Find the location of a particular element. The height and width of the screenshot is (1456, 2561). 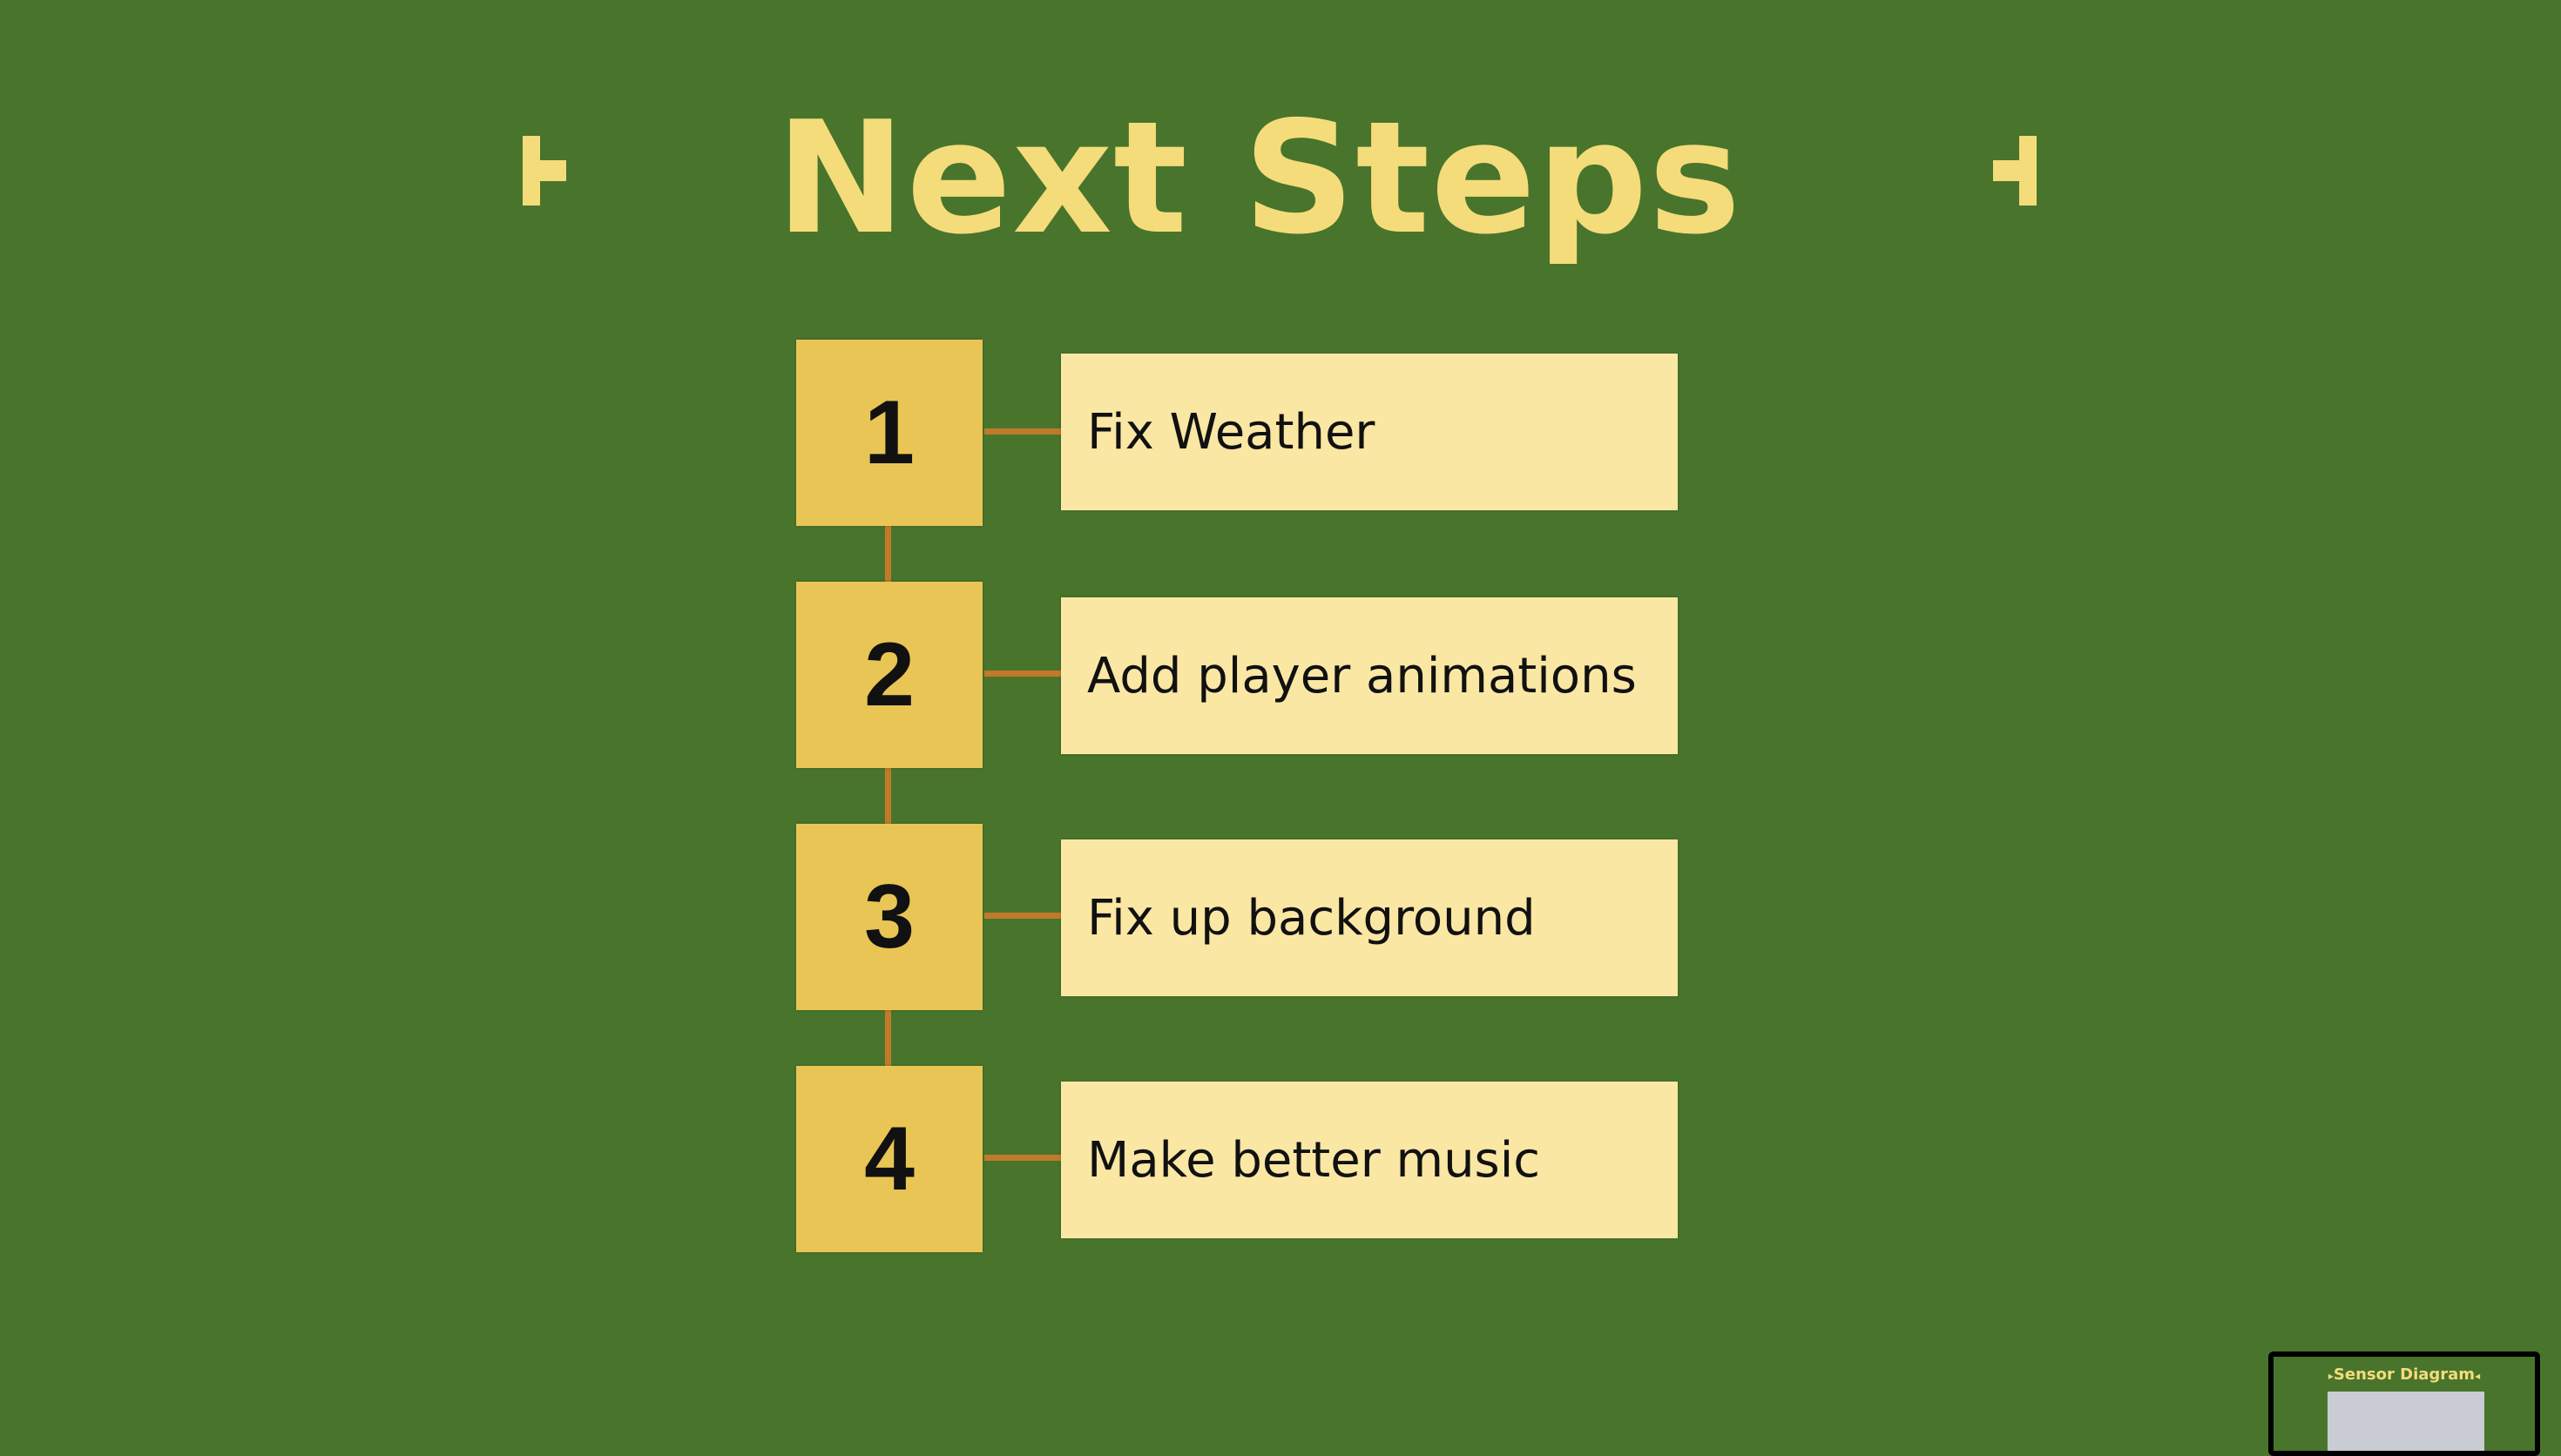

next-slide-thumbnail: ▸Sensor Diagram◂ is located at coordinates (2404, 1404).